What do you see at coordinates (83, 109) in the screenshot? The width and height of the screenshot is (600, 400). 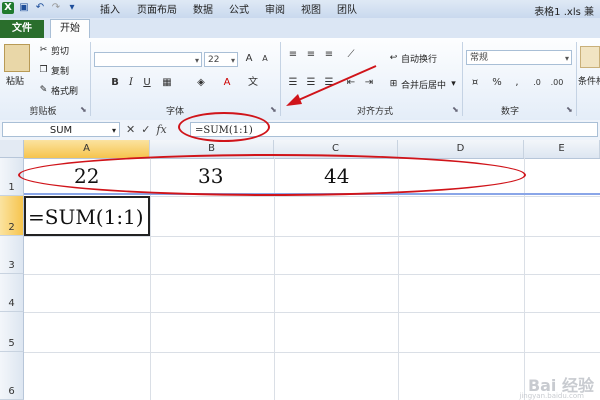 I see `clipboard-launcher-icon: ⬊` at bounding box center [83, 109].